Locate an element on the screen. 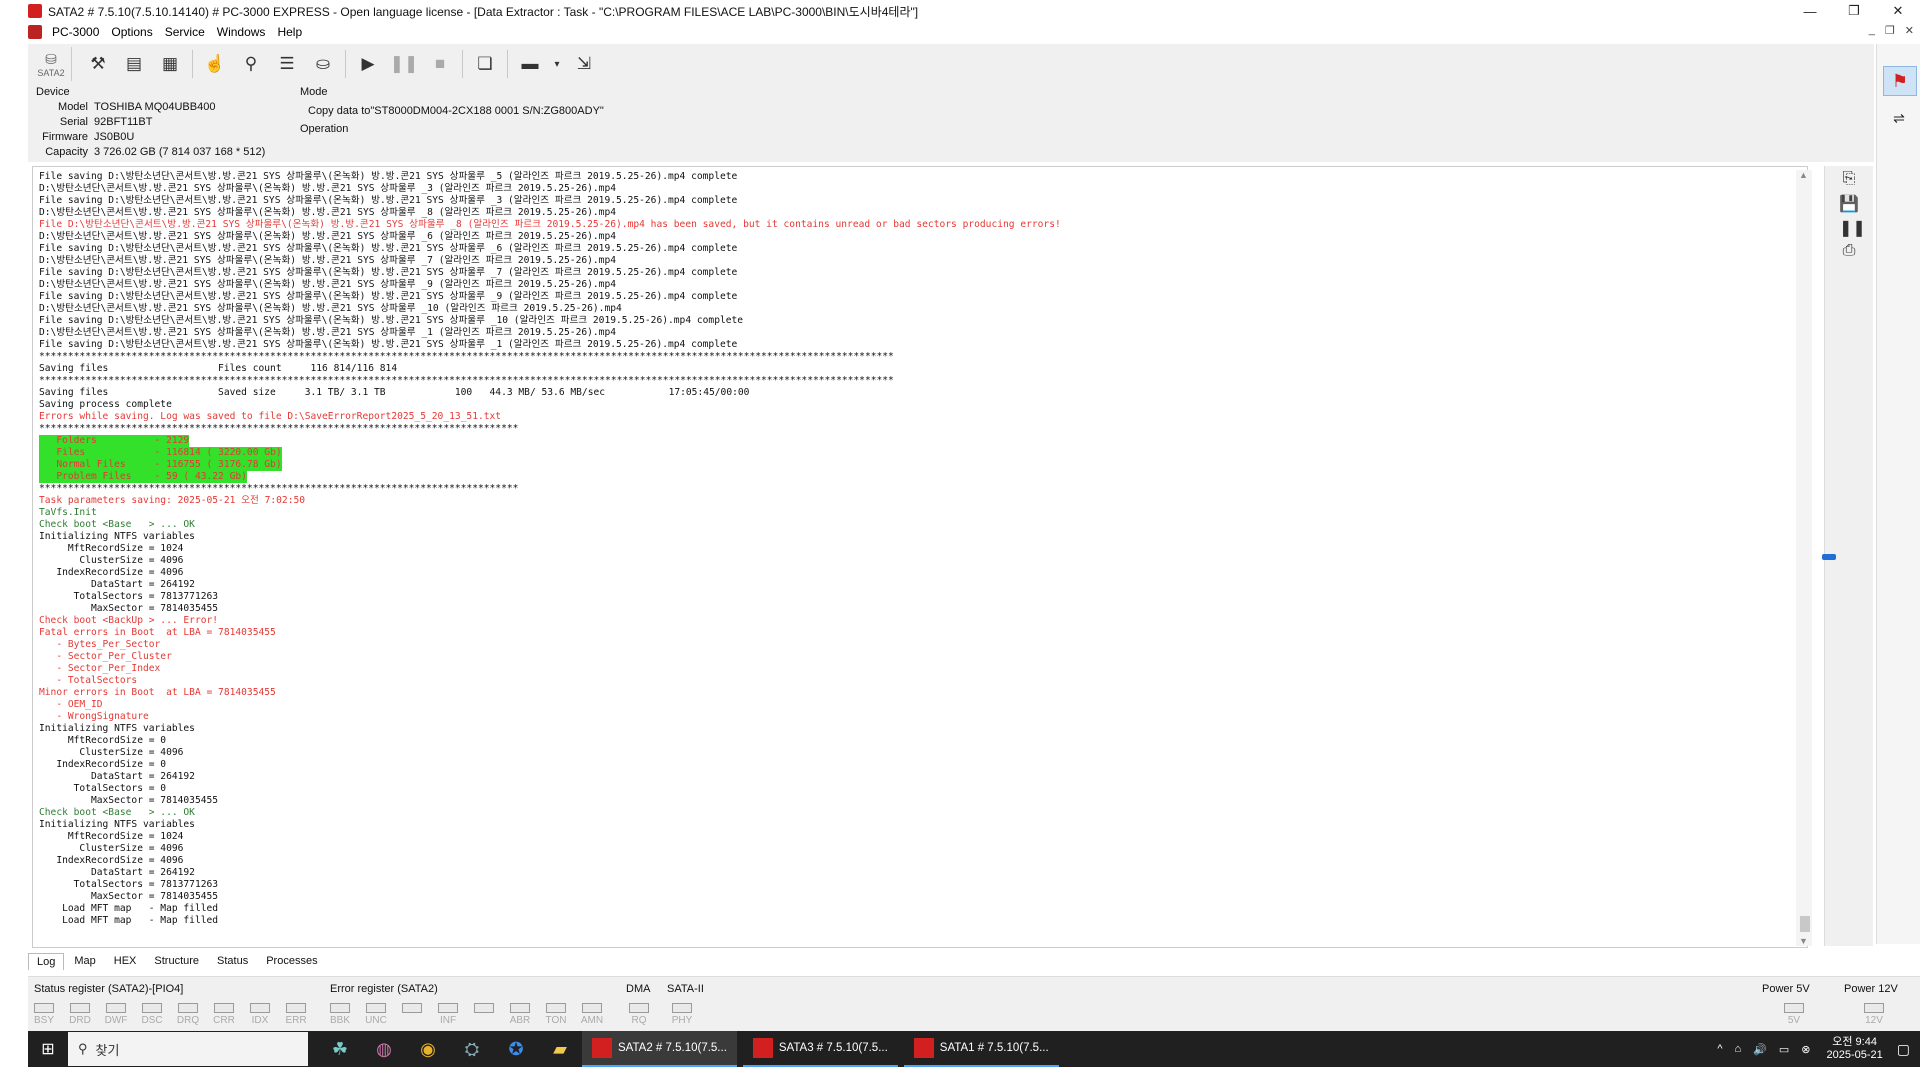  chrome-icon: ◉ is located at coordinates (428, 1049).